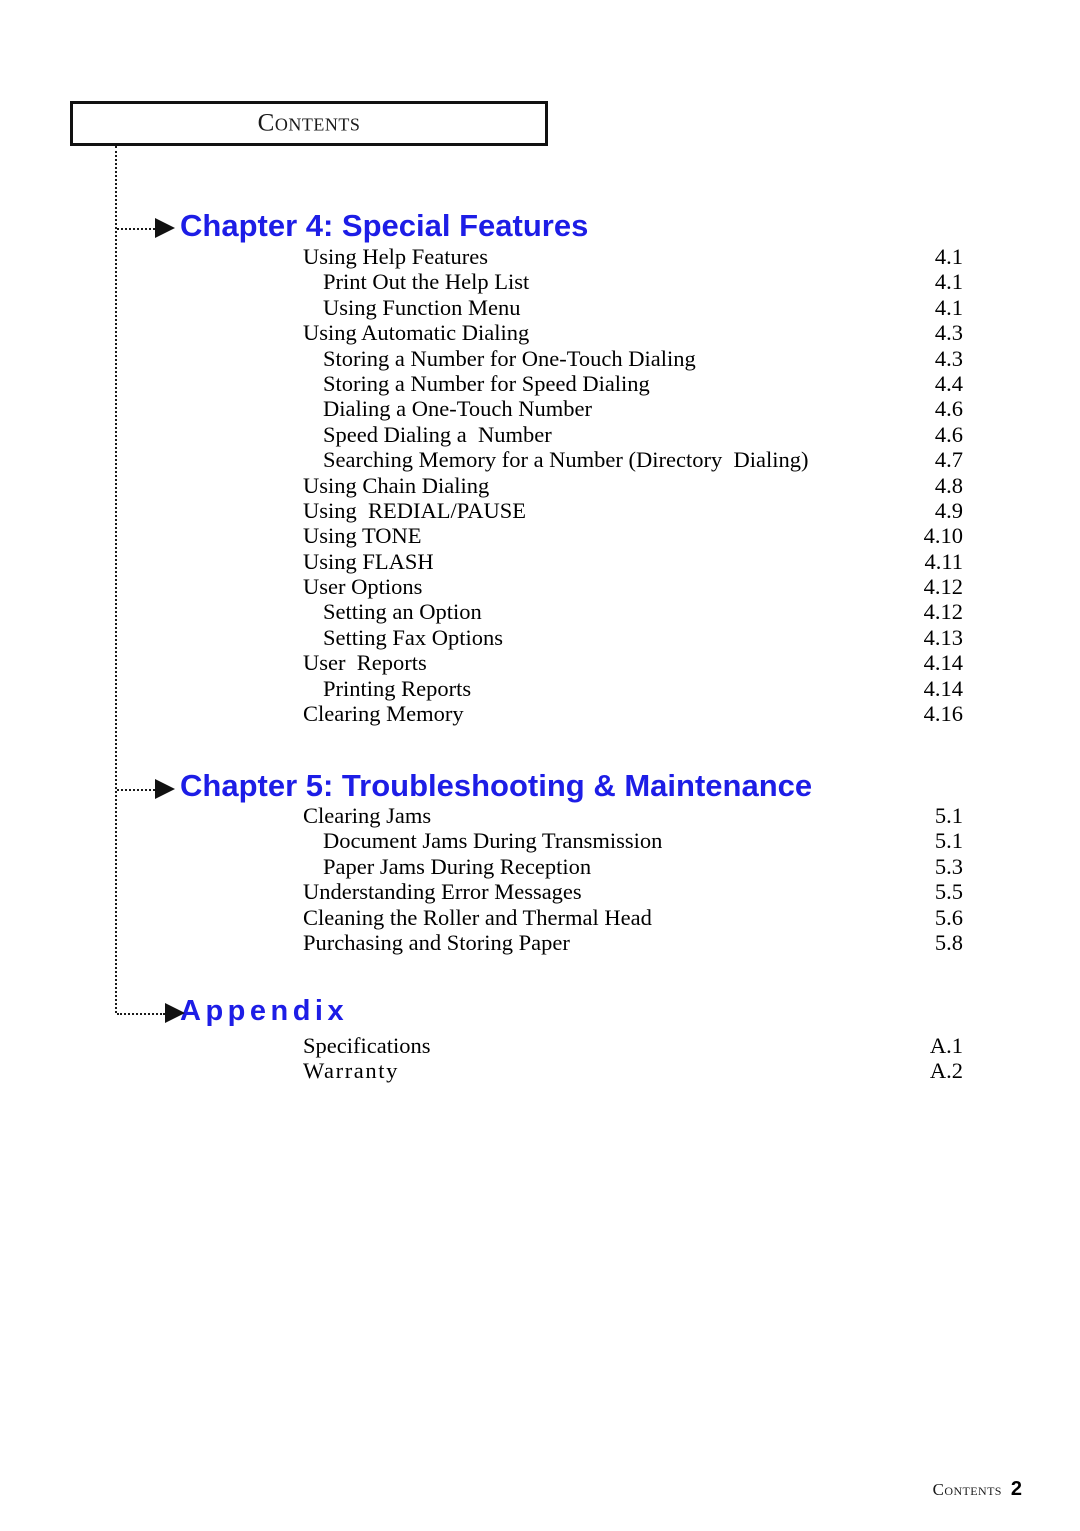 The width and height of the screenshot is (1080, 1531). What do you see at coordinates (426, 282) in the screenshot?
I see `toc-entry-title: Print Out the Help List` at bounding box center [426, 282].